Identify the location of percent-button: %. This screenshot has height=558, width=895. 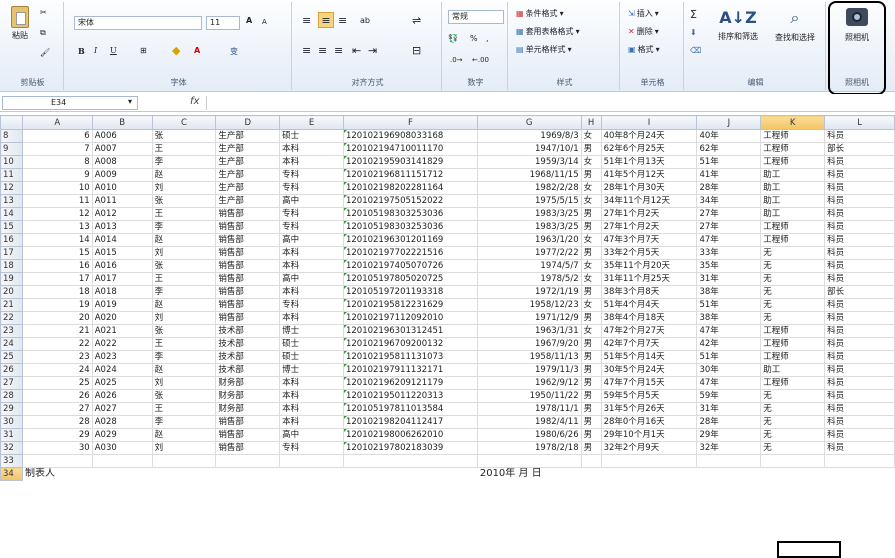
(474, 38).